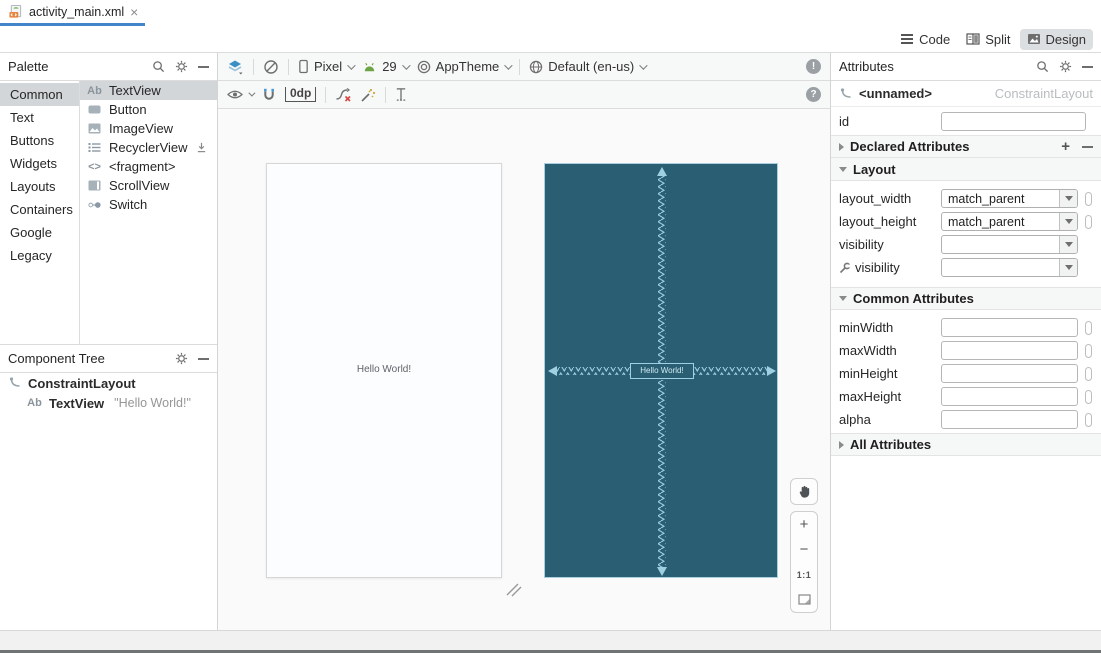  Describe the element at coordinates (327, 66) in the screenshot. I see `device-selector: Pixel` at that location.